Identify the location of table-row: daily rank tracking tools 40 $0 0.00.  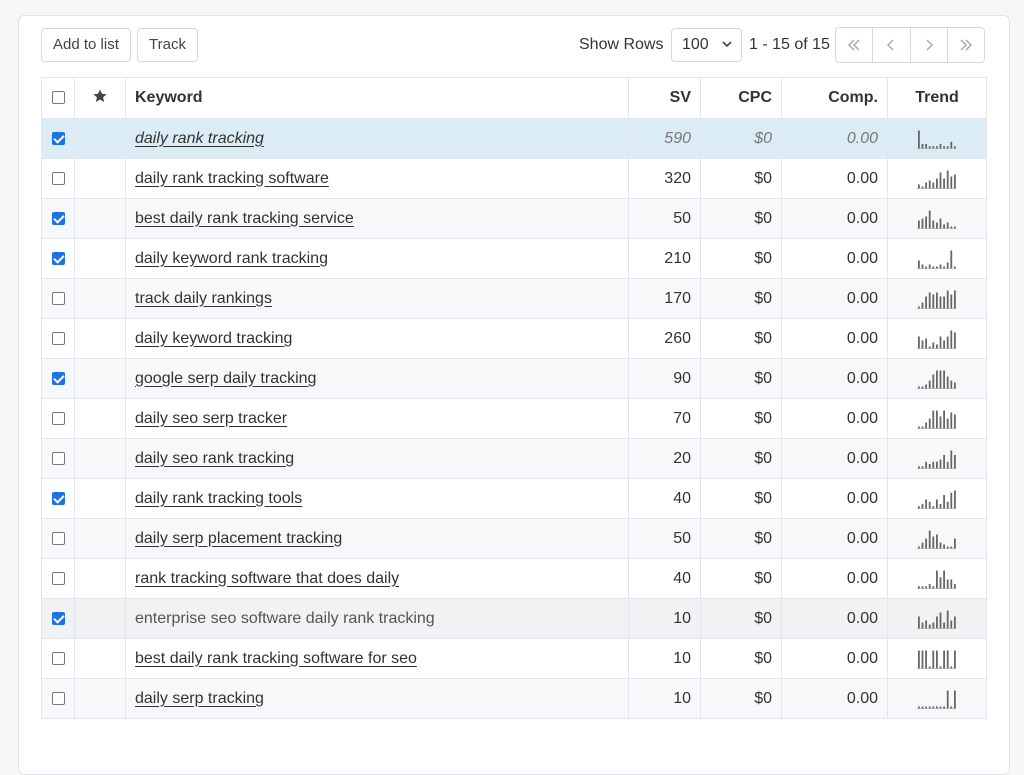
(514, 498).